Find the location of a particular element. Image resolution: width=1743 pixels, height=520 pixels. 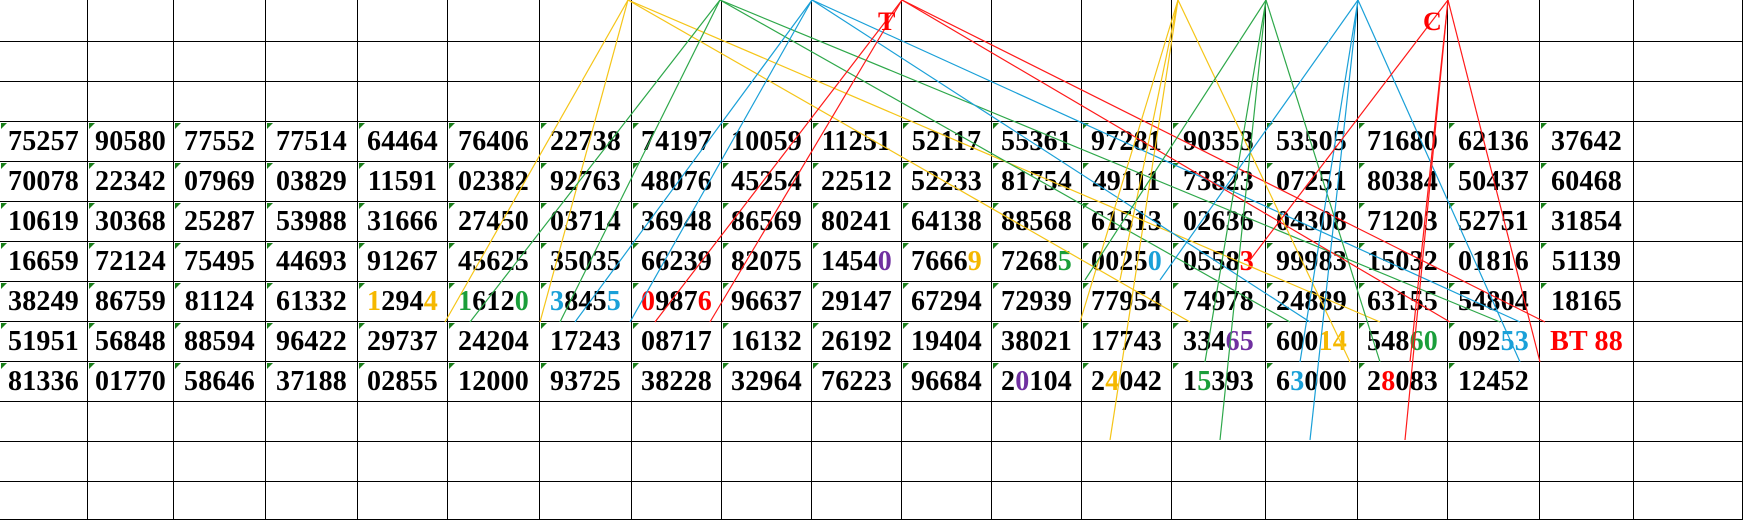

grid-cell-number: 77552 is located at coordinates (220, 142).